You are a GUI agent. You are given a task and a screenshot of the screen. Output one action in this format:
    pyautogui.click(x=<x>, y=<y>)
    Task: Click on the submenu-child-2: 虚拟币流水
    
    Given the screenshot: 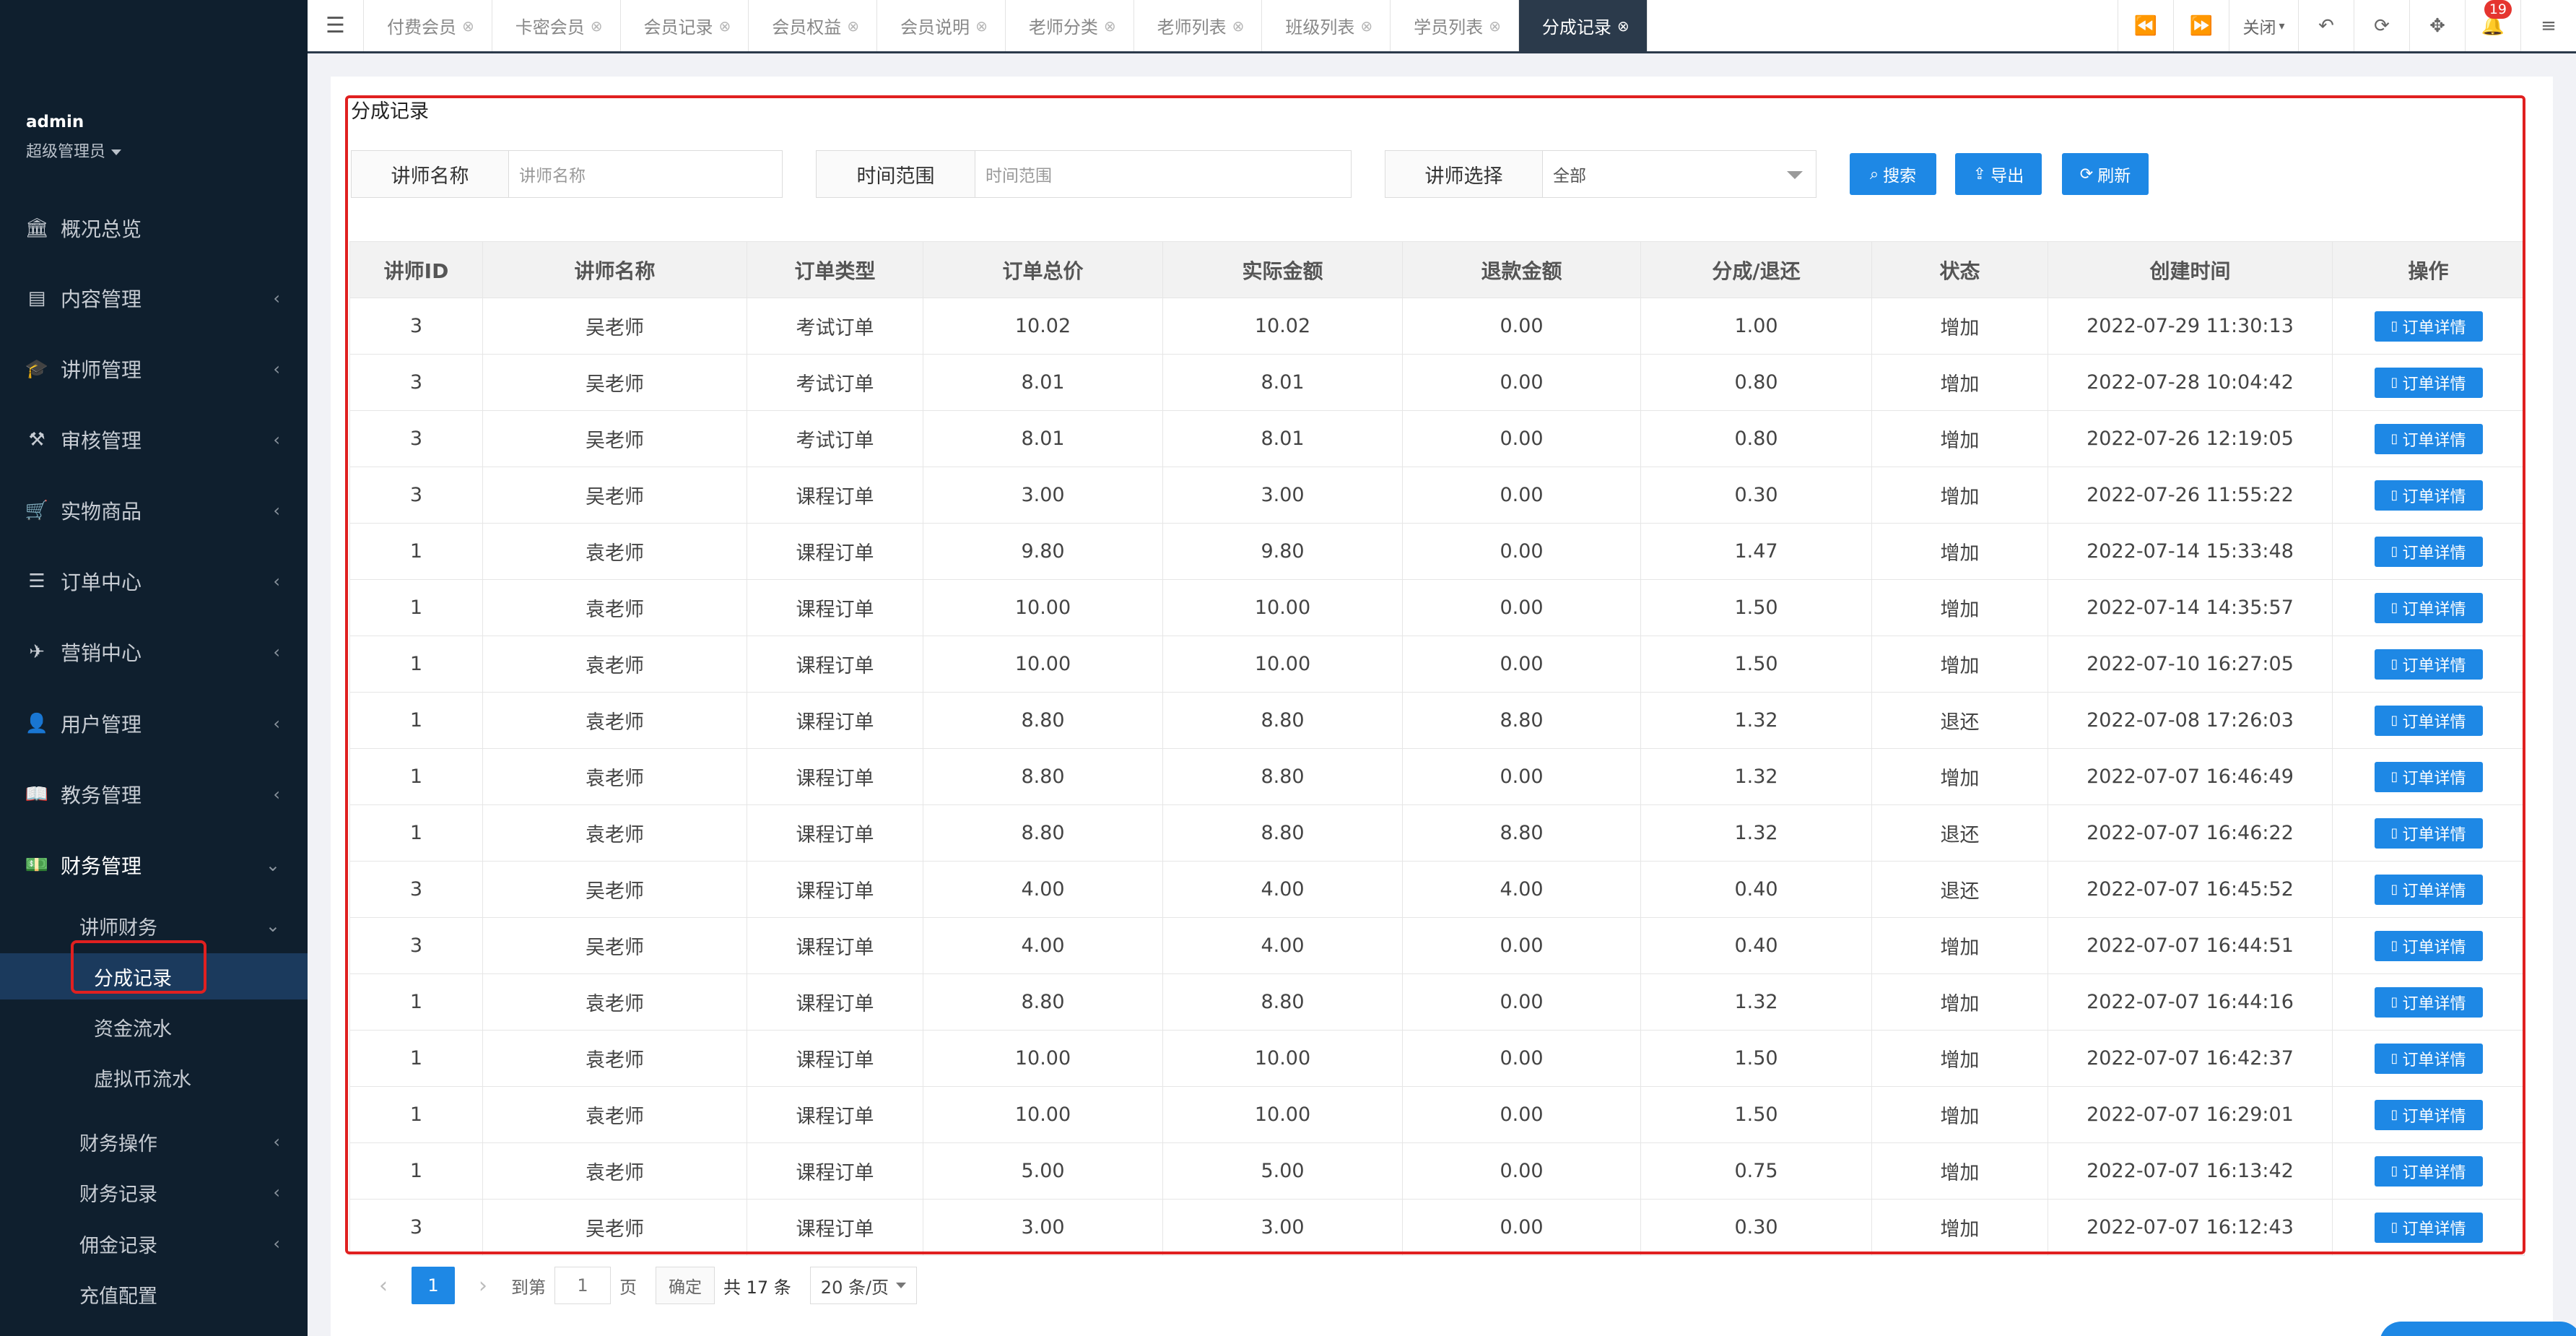 What is the action you would take?
    pyautogui.click(x=154, y=1077)
    